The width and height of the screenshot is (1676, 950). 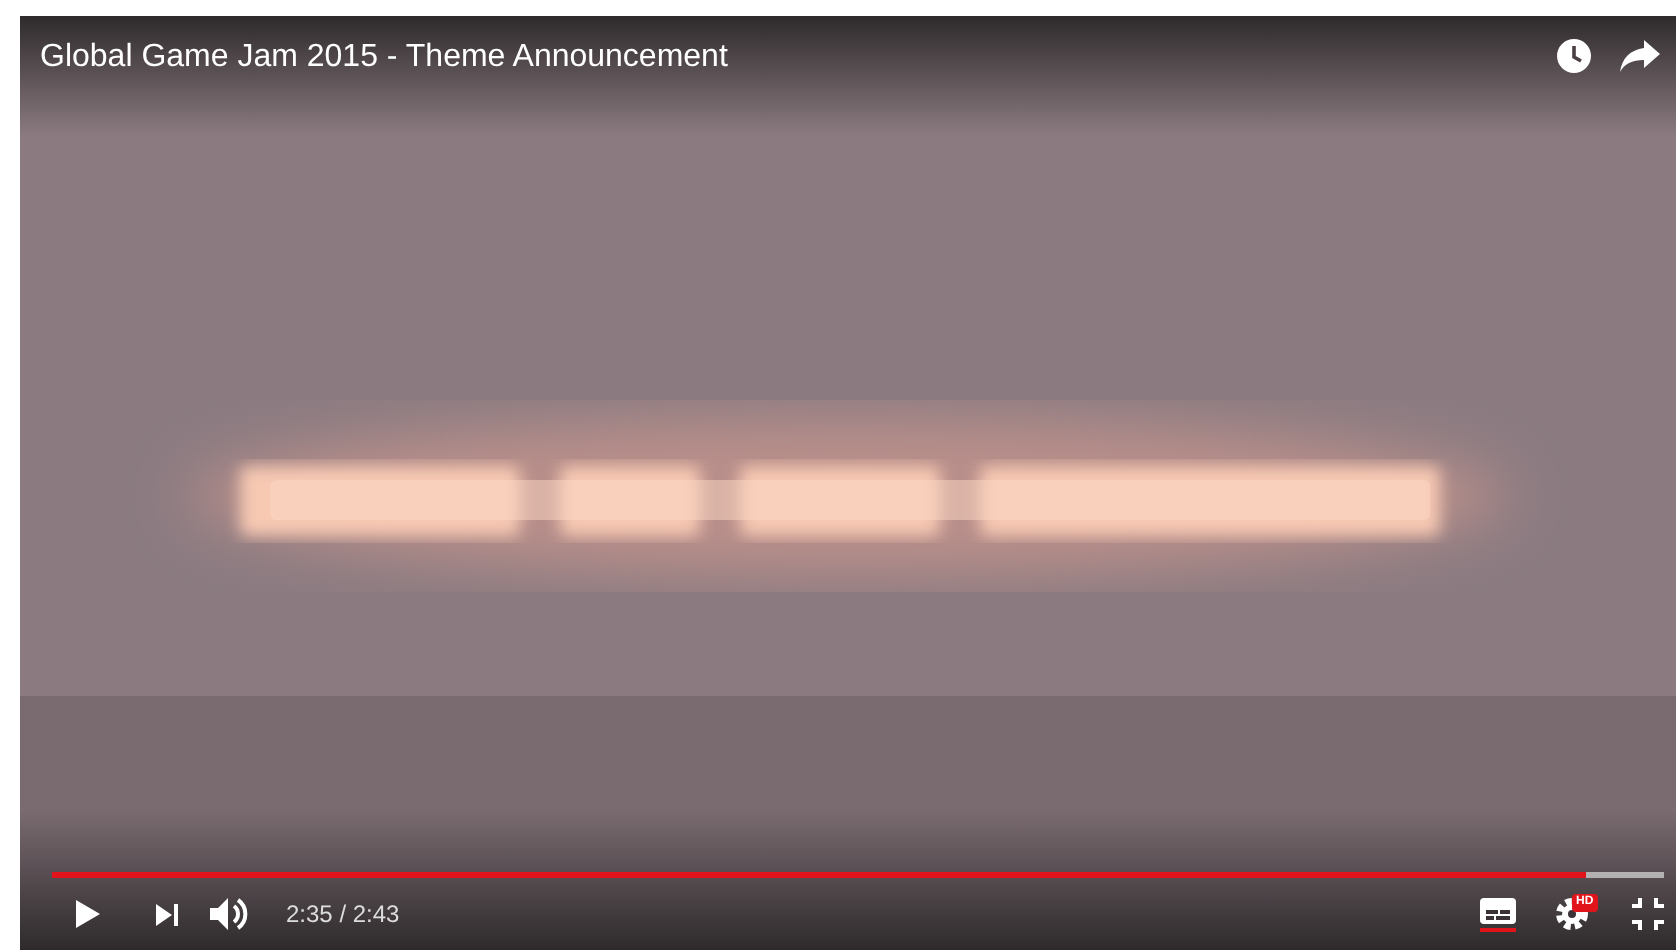 I want to click on volume-icon, so click(x=230, y=914).